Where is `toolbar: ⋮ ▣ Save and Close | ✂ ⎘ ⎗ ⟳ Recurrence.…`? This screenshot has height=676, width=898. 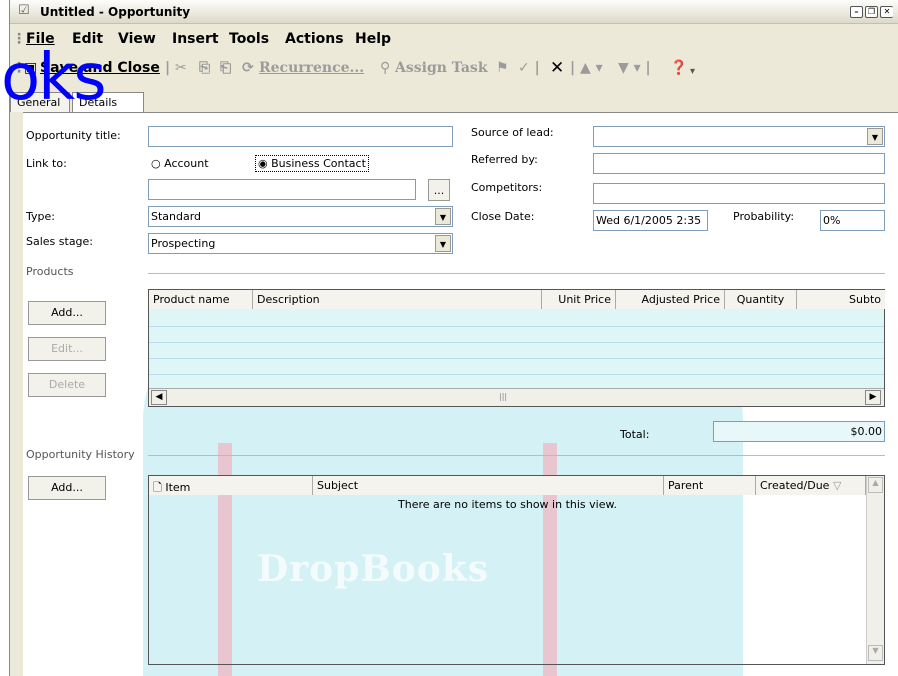 toolbar: ⋮ ▣ Save and Close | ✂ ⎘ ⎗ ⟳ Recurrence.… is located at coordinates (454, 72).